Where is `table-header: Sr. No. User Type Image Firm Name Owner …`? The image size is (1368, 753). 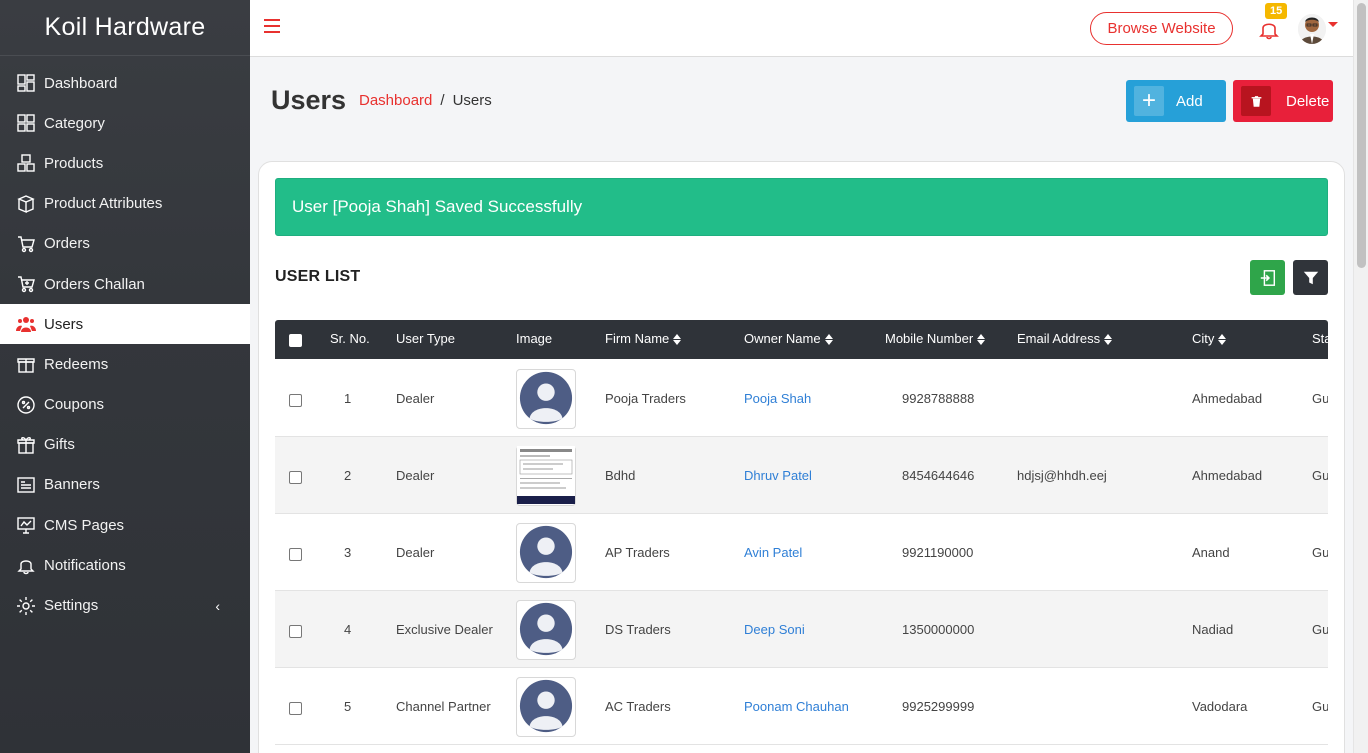
table-header: Sr. No. User Type Image Firm Name Owner … is located at coordinates (801, 339).